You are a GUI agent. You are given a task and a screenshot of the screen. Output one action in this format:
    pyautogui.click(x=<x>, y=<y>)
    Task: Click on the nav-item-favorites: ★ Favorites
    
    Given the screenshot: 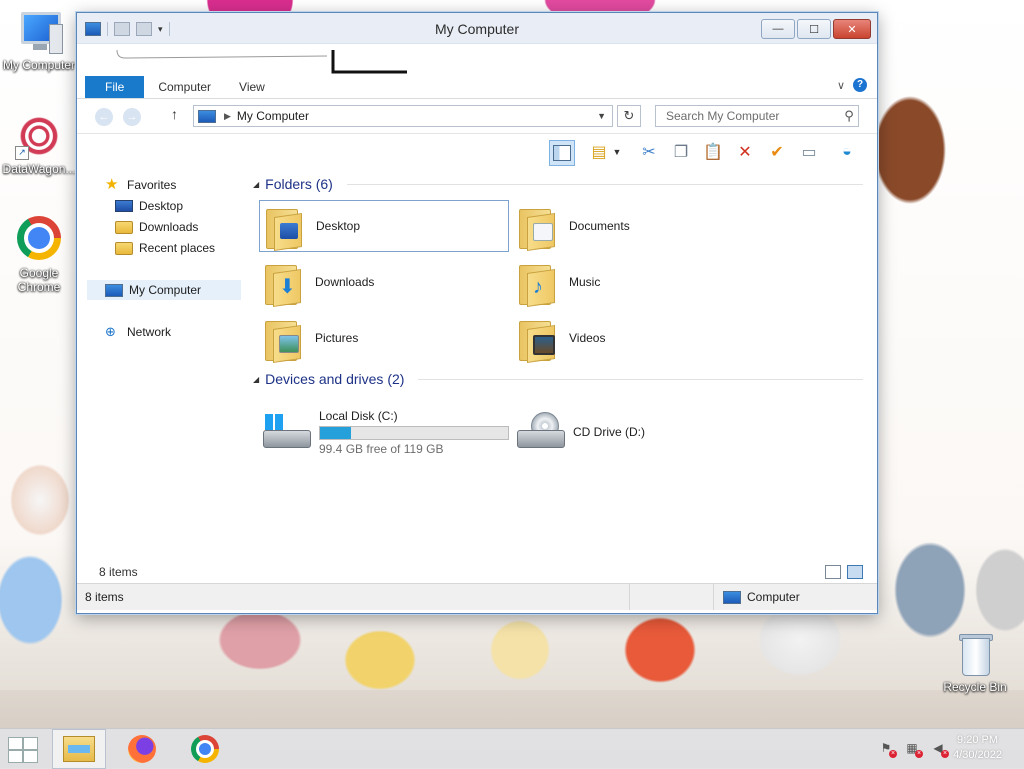 What is the action you would take?
    pyautogui.click(x=140, y=185)
    